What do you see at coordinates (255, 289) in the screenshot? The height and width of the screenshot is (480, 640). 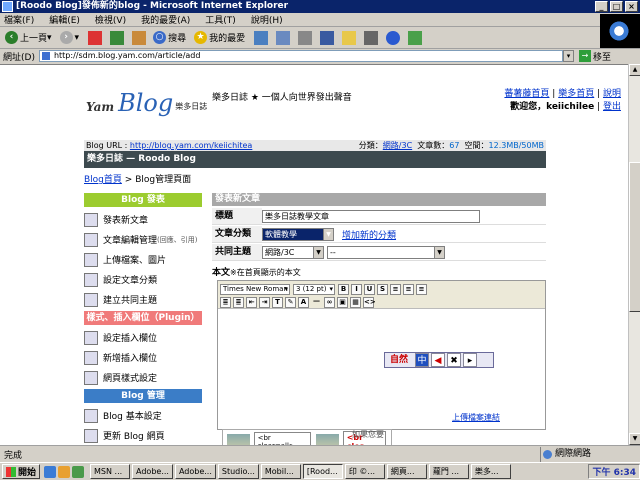 I see `font-select: Times New Roman` at bounding box center [255, 289].